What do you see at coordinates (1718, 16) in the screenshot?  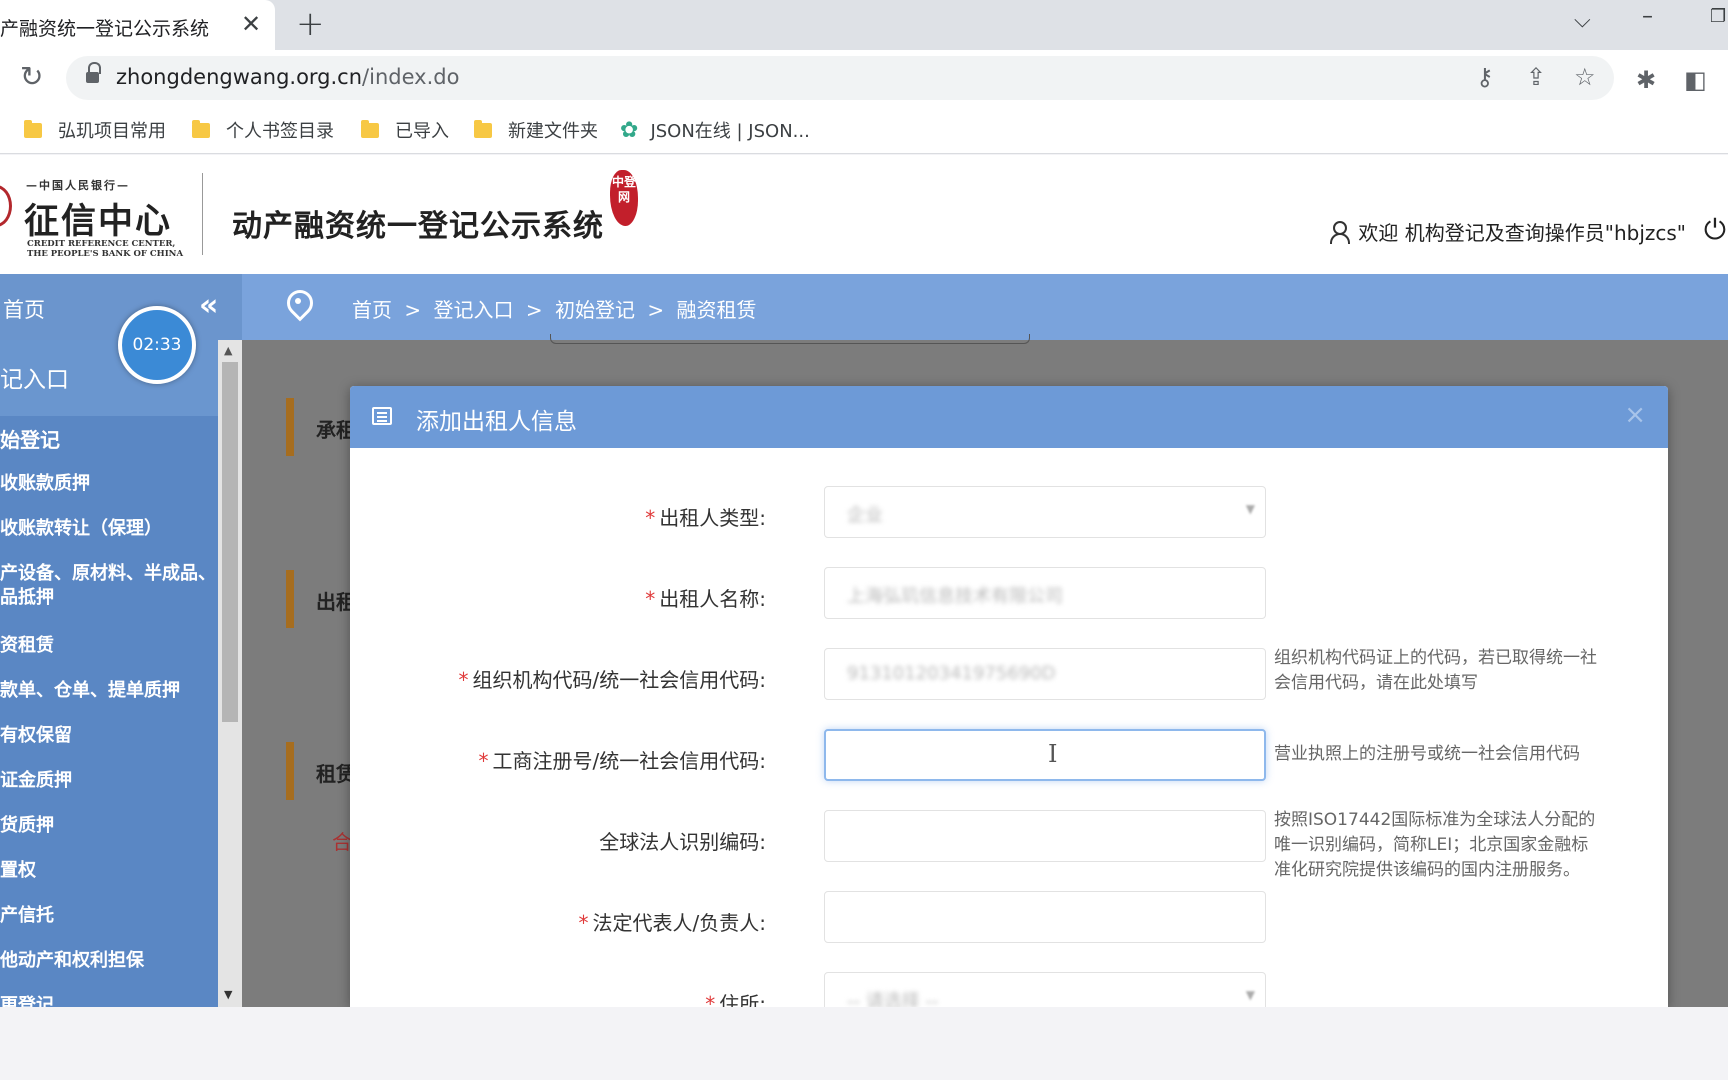 I see `restore-icon: ❐` at bounding box center [1718, 16].